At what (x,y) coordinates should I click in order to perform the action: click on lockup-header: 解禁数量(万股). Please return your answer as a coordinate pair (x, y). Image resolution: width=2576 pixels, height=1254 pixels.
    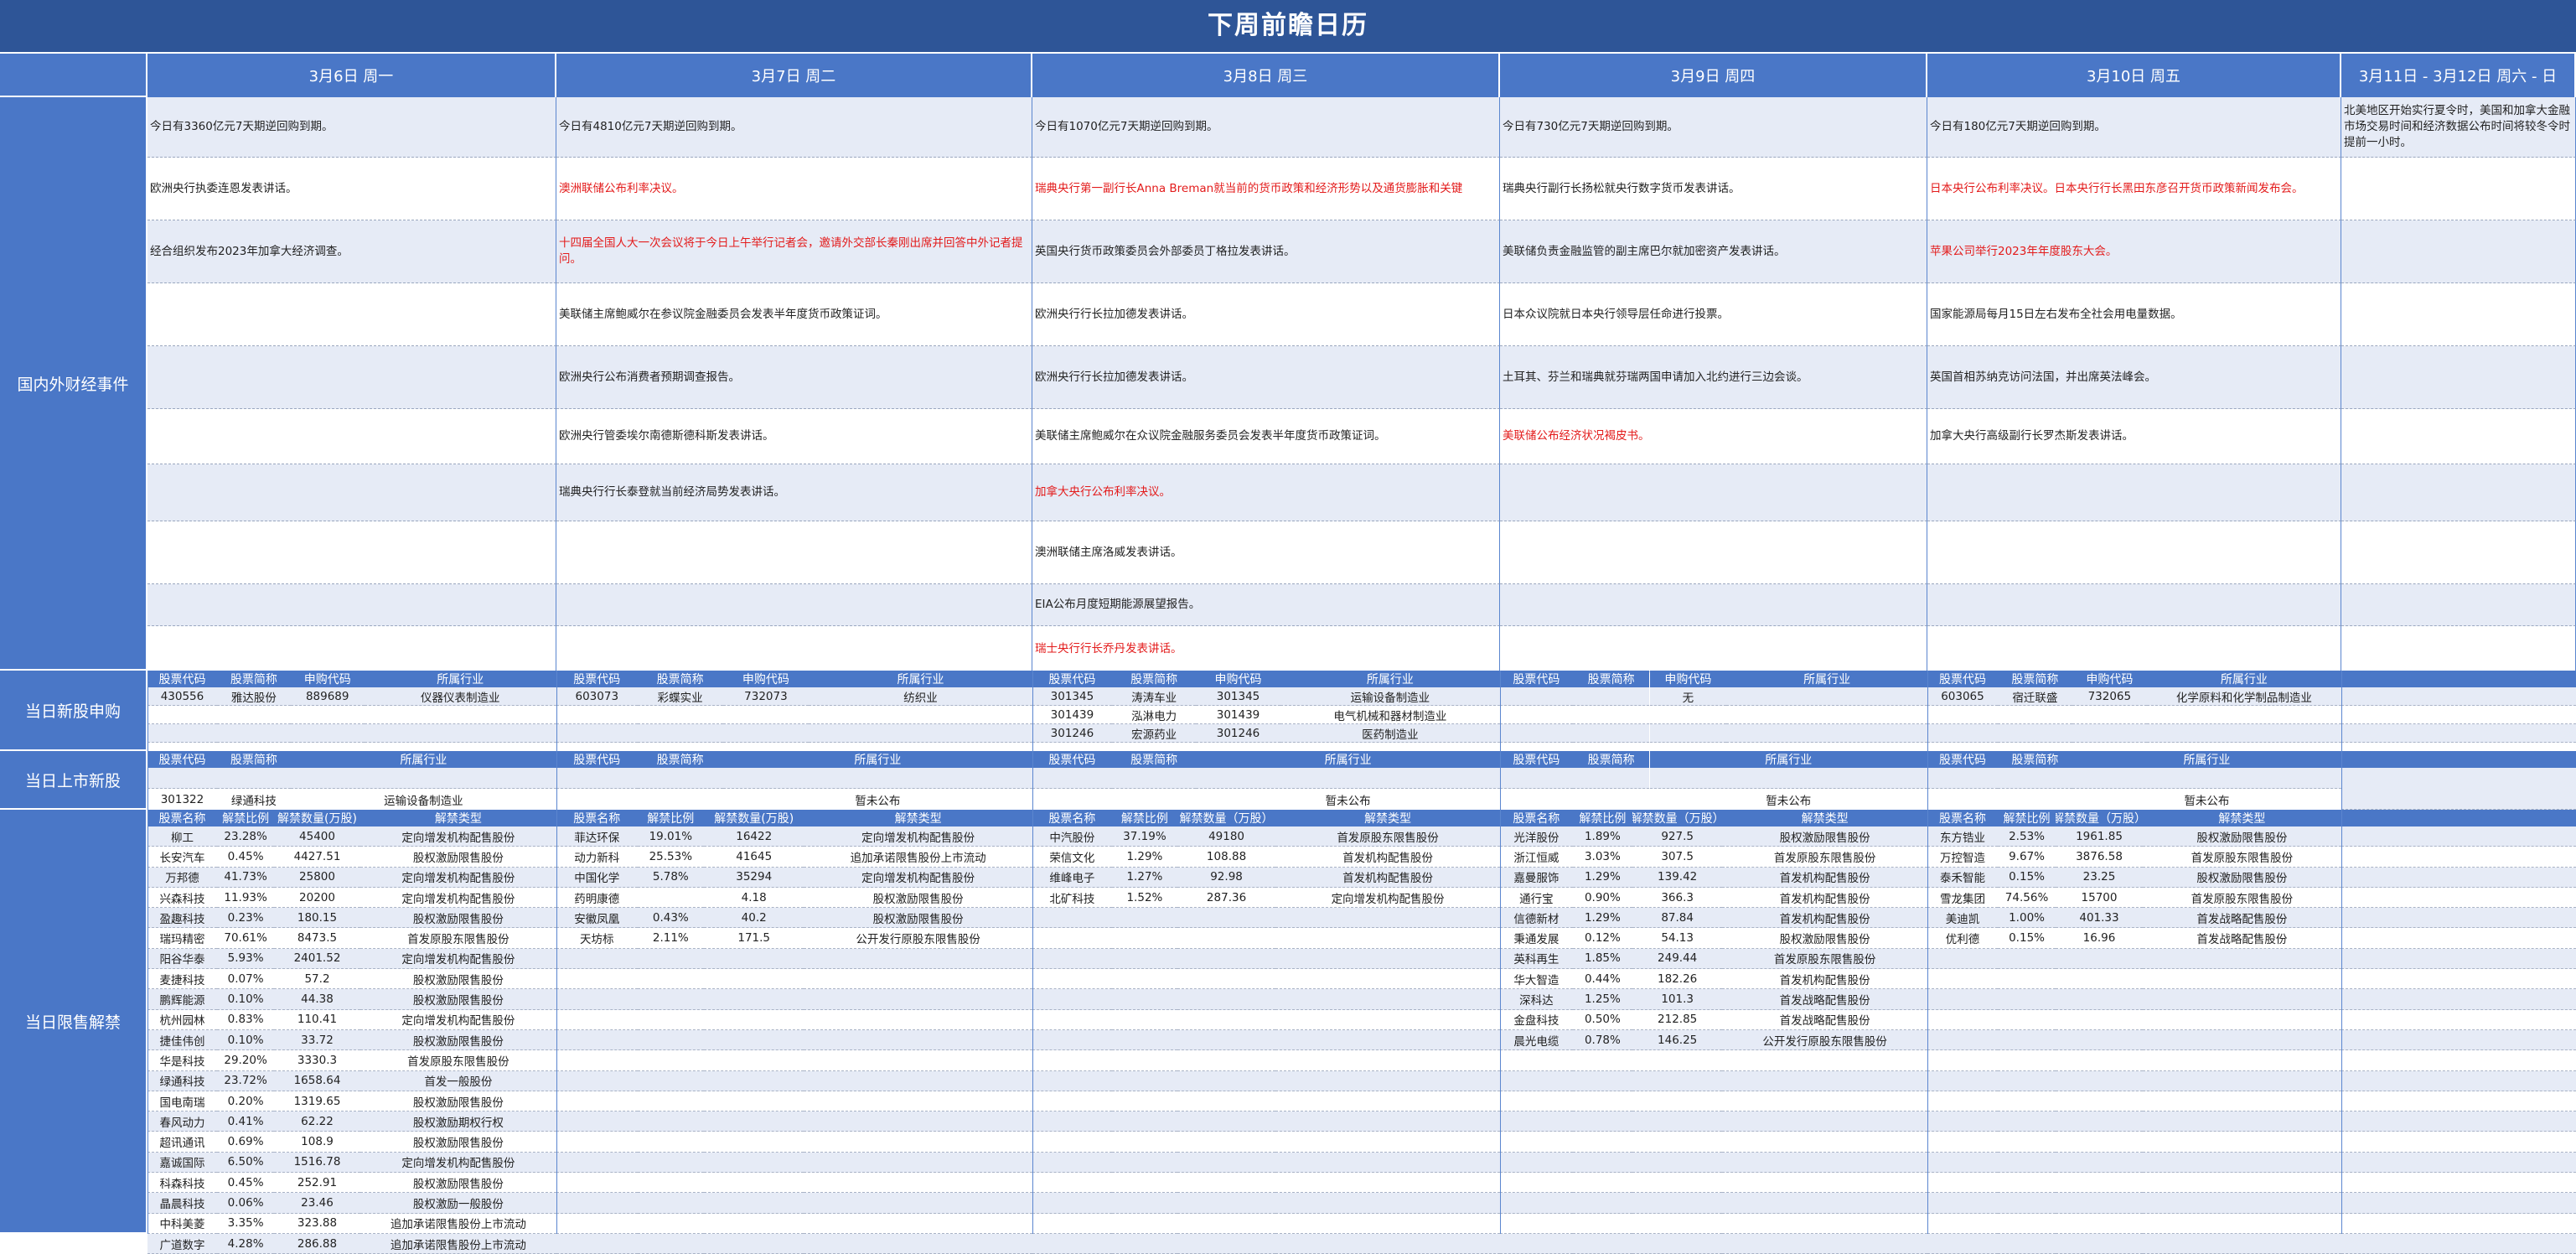
    Looking at the image, I should click on (754, 818).